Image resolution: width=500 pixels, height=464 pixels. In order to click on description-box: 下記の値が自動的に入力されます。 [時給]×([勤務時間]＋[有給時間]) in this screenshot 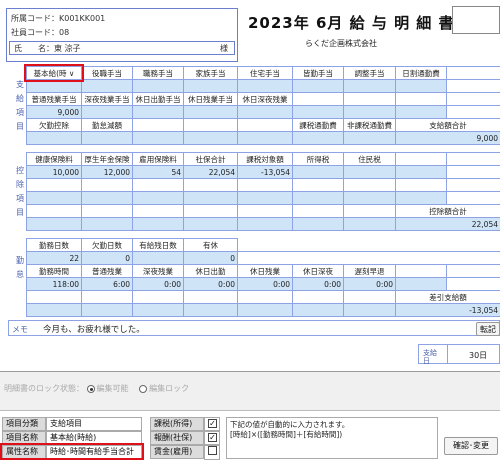, I will do `click(332, 438)`.